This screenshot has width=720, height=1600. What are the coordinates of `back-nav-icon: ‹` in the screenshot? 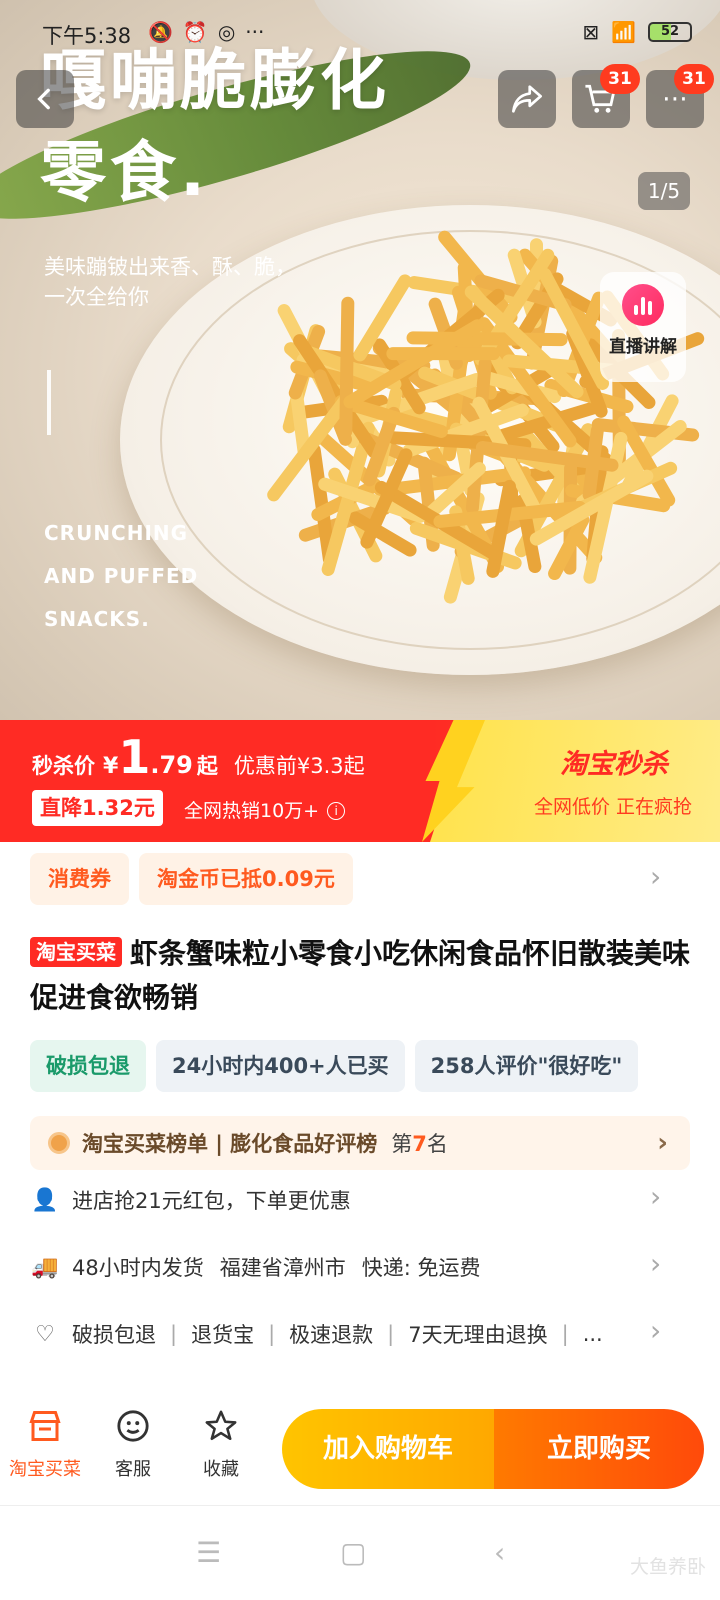 It's located at (499, 1552).